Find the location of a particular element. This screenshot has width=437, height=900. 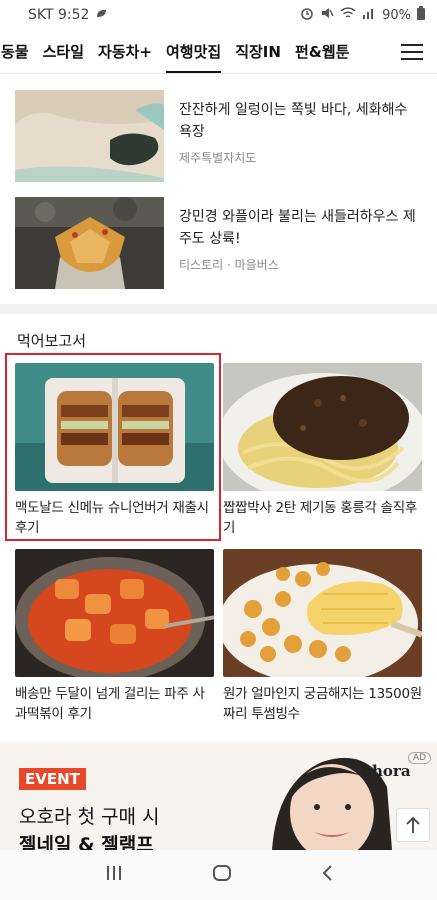

hamburger-menu-button is located at coordinates (412, 51).